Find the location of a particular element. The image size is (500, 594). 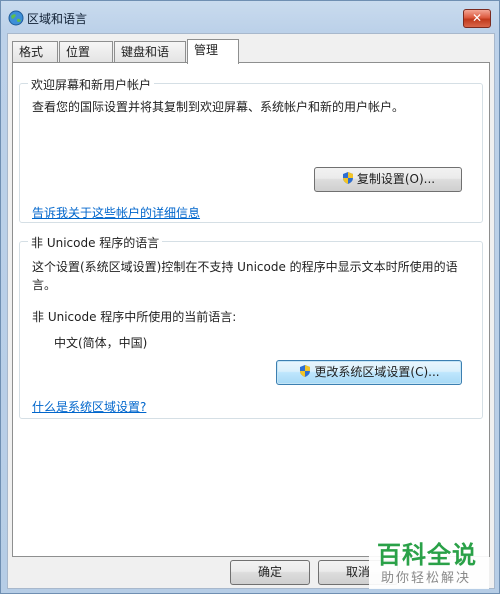

tab-keyboards-languages: 键盘和语言 is located at coordinates (150, 60).